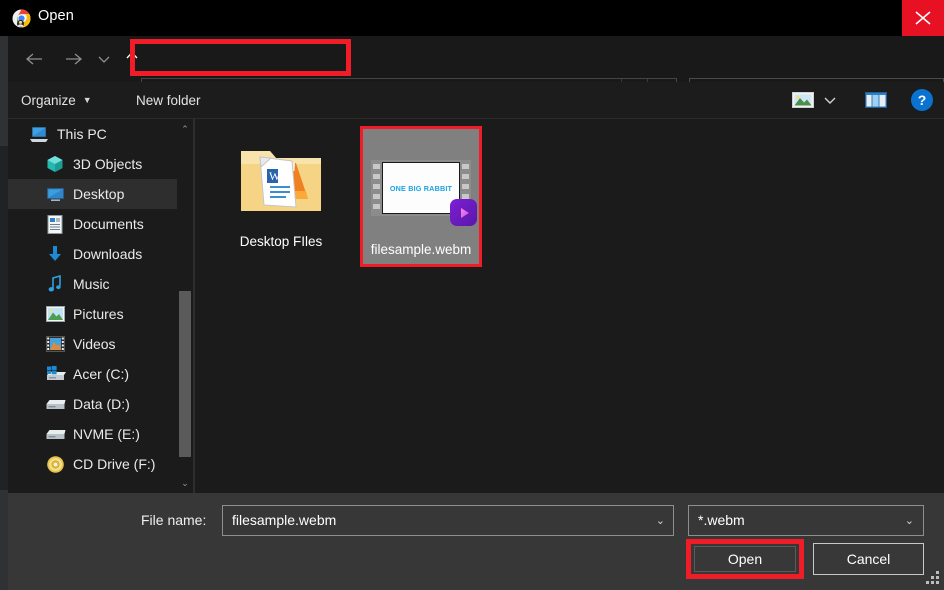  I want to click on file-name-label: Desktop FIles, so click(281, 241).